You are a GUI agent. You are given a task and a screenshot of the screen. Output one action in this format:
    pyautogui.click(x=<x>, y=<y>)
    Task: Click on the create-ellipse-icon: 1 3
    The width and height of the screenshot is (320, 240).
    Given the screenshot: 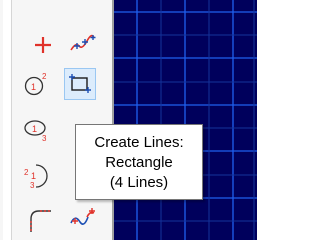 What is the action you would take?
    pyautogui.click(x=35, y=130)
    